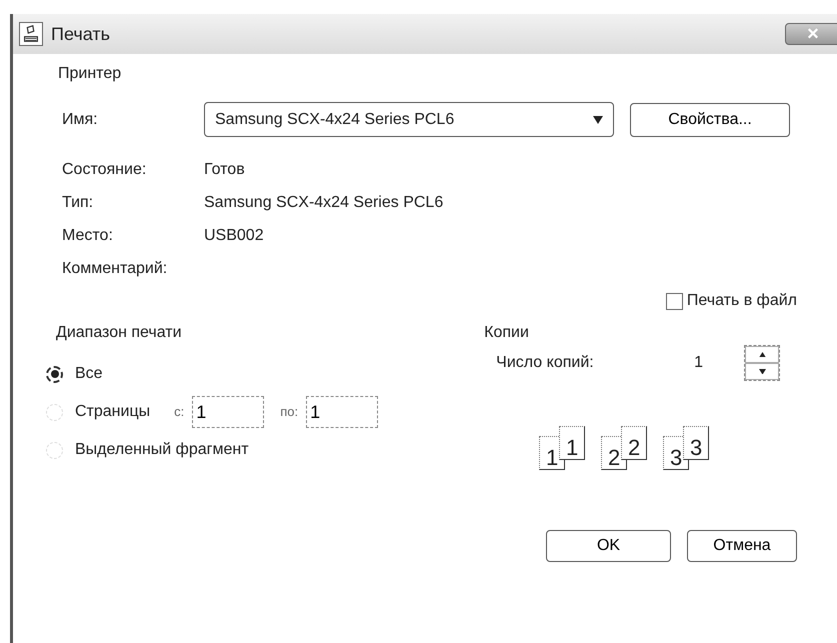 Image resolution: width=837 pixels, height=643 pixels. What do you see at coordinates (608, 546) in the screenshot?
I see `dialog-button: OK` at bounding box center [608, 546].